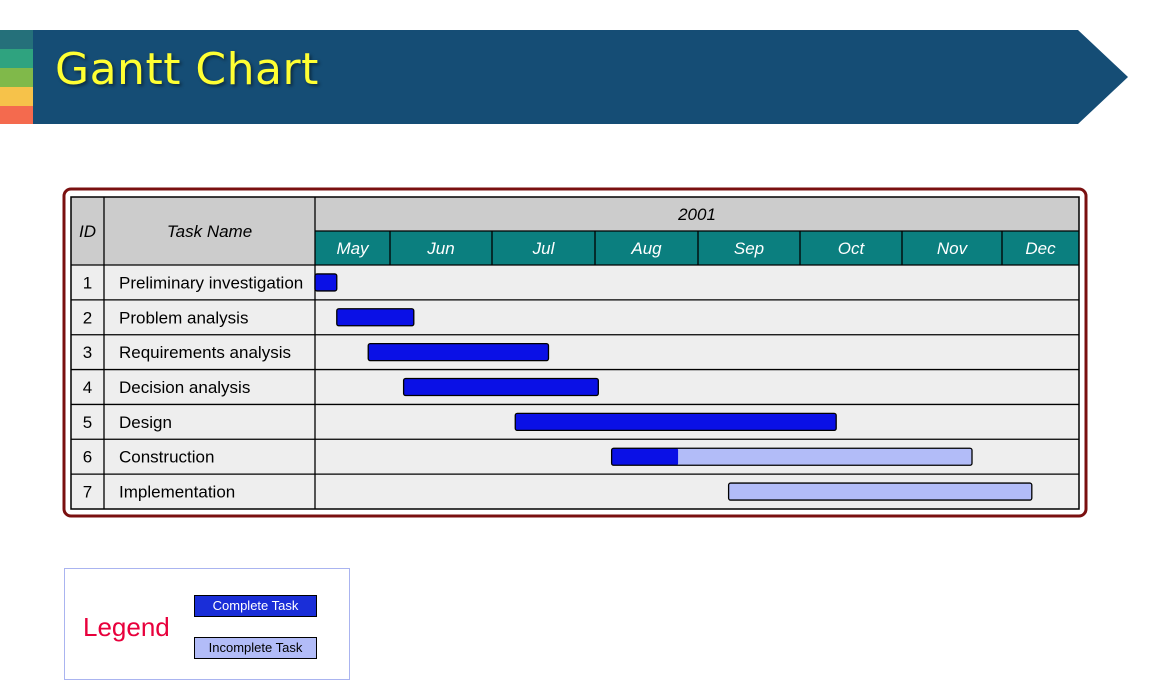 The image size is (1157, 698). What do you see at coordinates (353, 248) in the screenshot?
I see `month-label: May` at bounding box center [353, 248].